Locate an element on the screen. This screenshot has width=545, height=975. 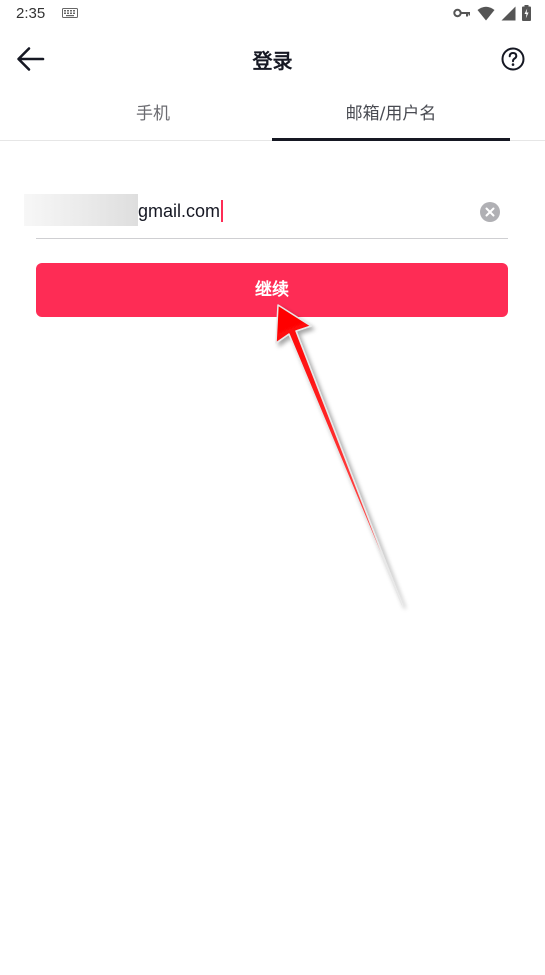
page-title: 登录 is located at coordinates (272, 61).